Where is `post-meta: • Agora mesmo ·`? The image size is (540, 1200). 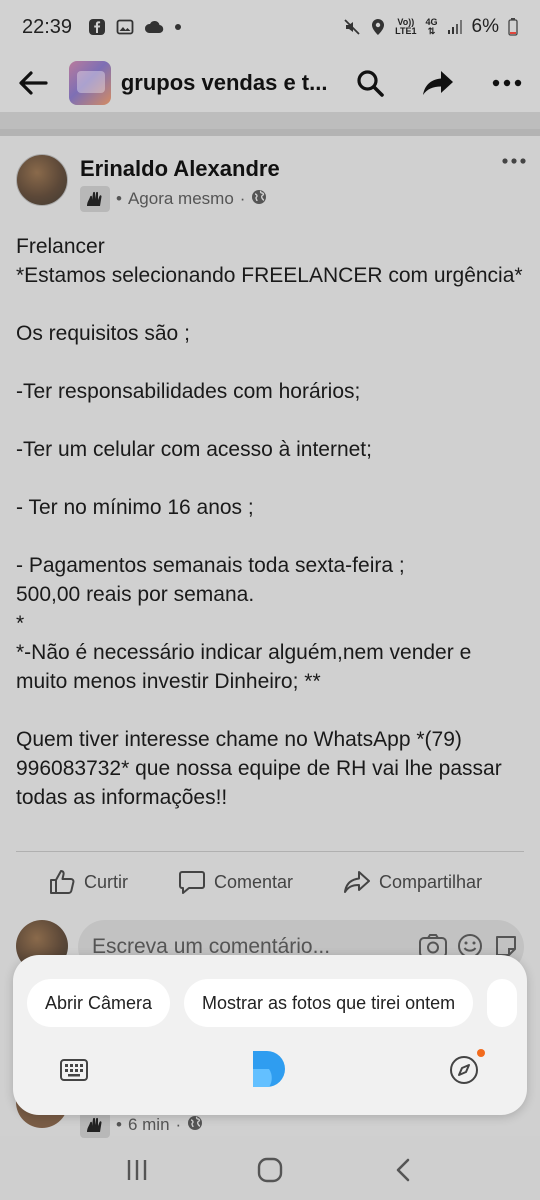
post-meta: • Agora mesmo · is located at coordinates (173, 199).